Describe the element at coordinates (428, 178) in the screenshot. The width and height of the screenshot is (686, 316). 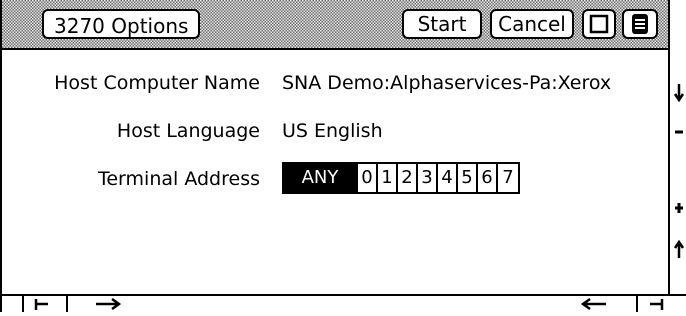
I see `address-option-3: 3` at that location.